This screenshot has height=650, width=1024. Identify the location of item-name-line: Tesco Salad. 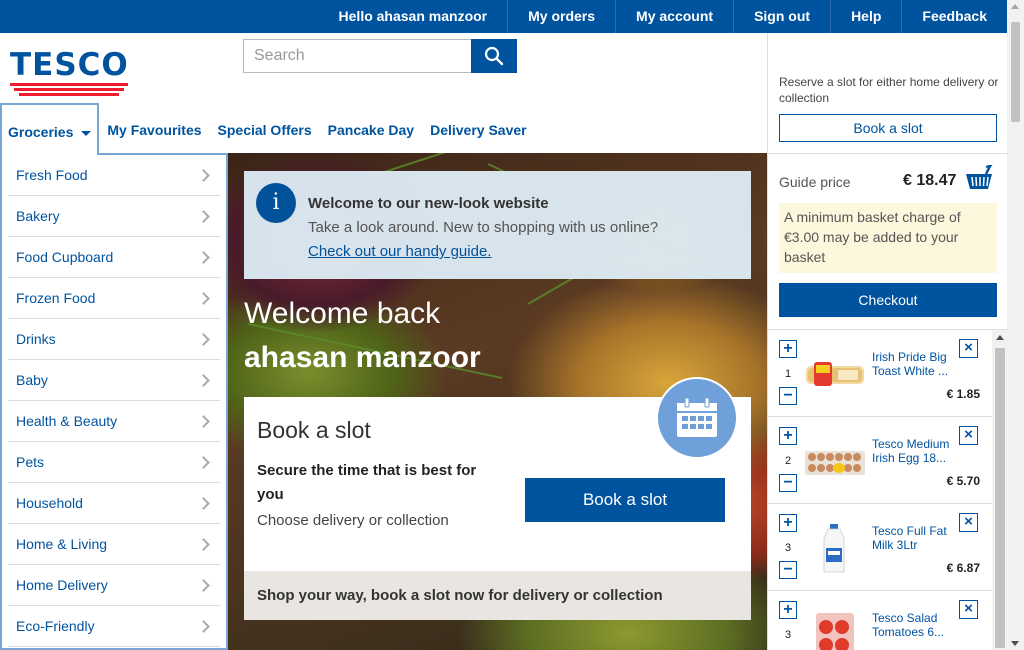
(905, 618).